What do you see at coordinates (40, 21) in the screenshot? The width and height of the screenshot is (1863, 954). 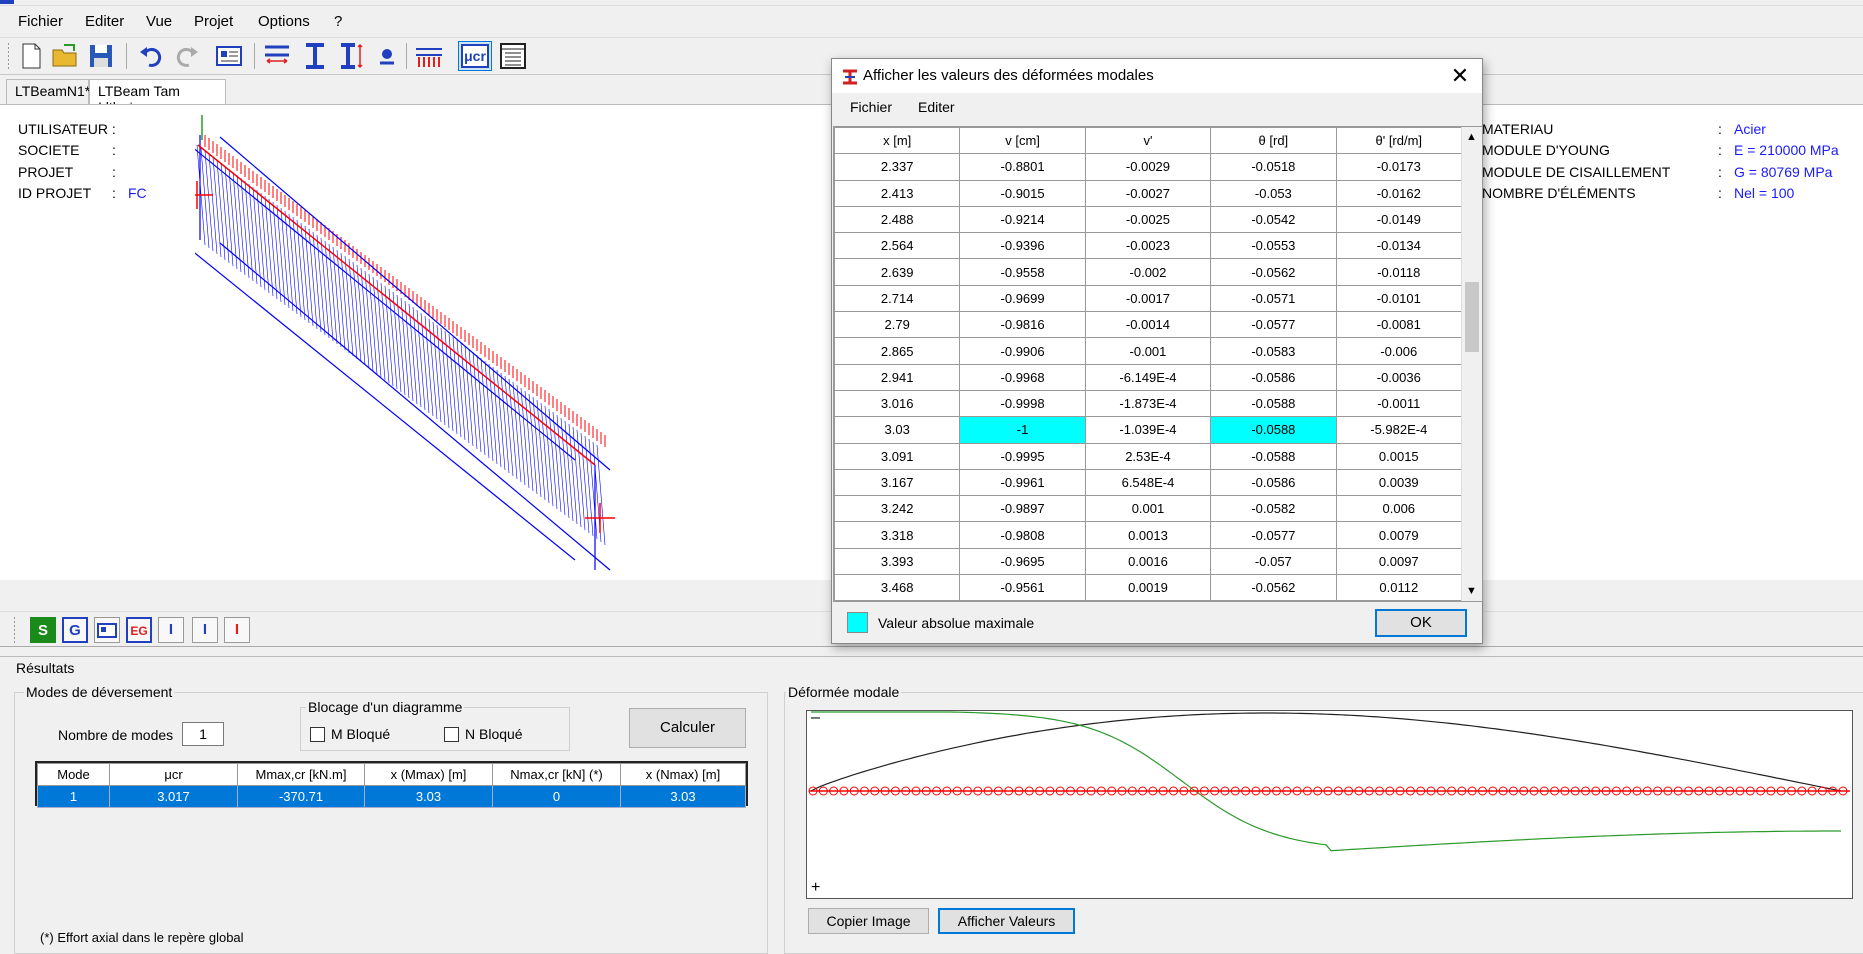 I see `menu-fichier: Fichier` at bounding box center [40, 21].